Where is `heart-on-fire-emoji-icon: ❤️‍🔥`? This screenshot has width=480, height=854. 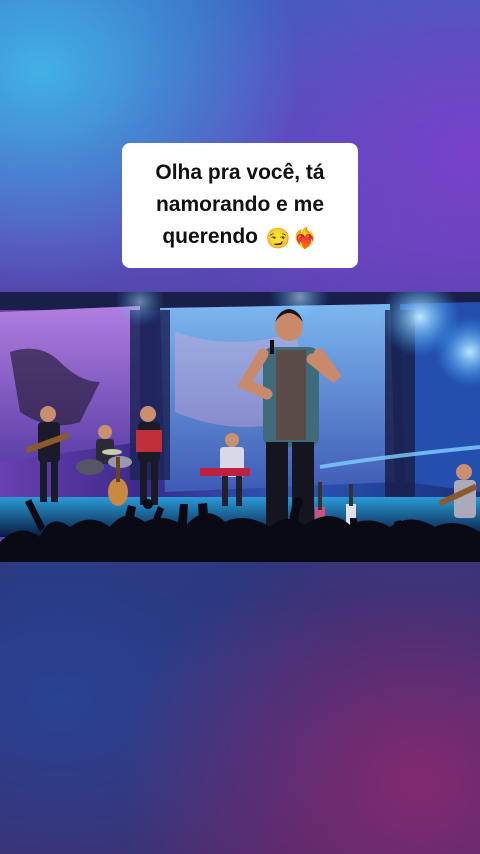
heart-on-fire-emoji-icon: ❤️‍🔥 is located at coordinates (305, 238).